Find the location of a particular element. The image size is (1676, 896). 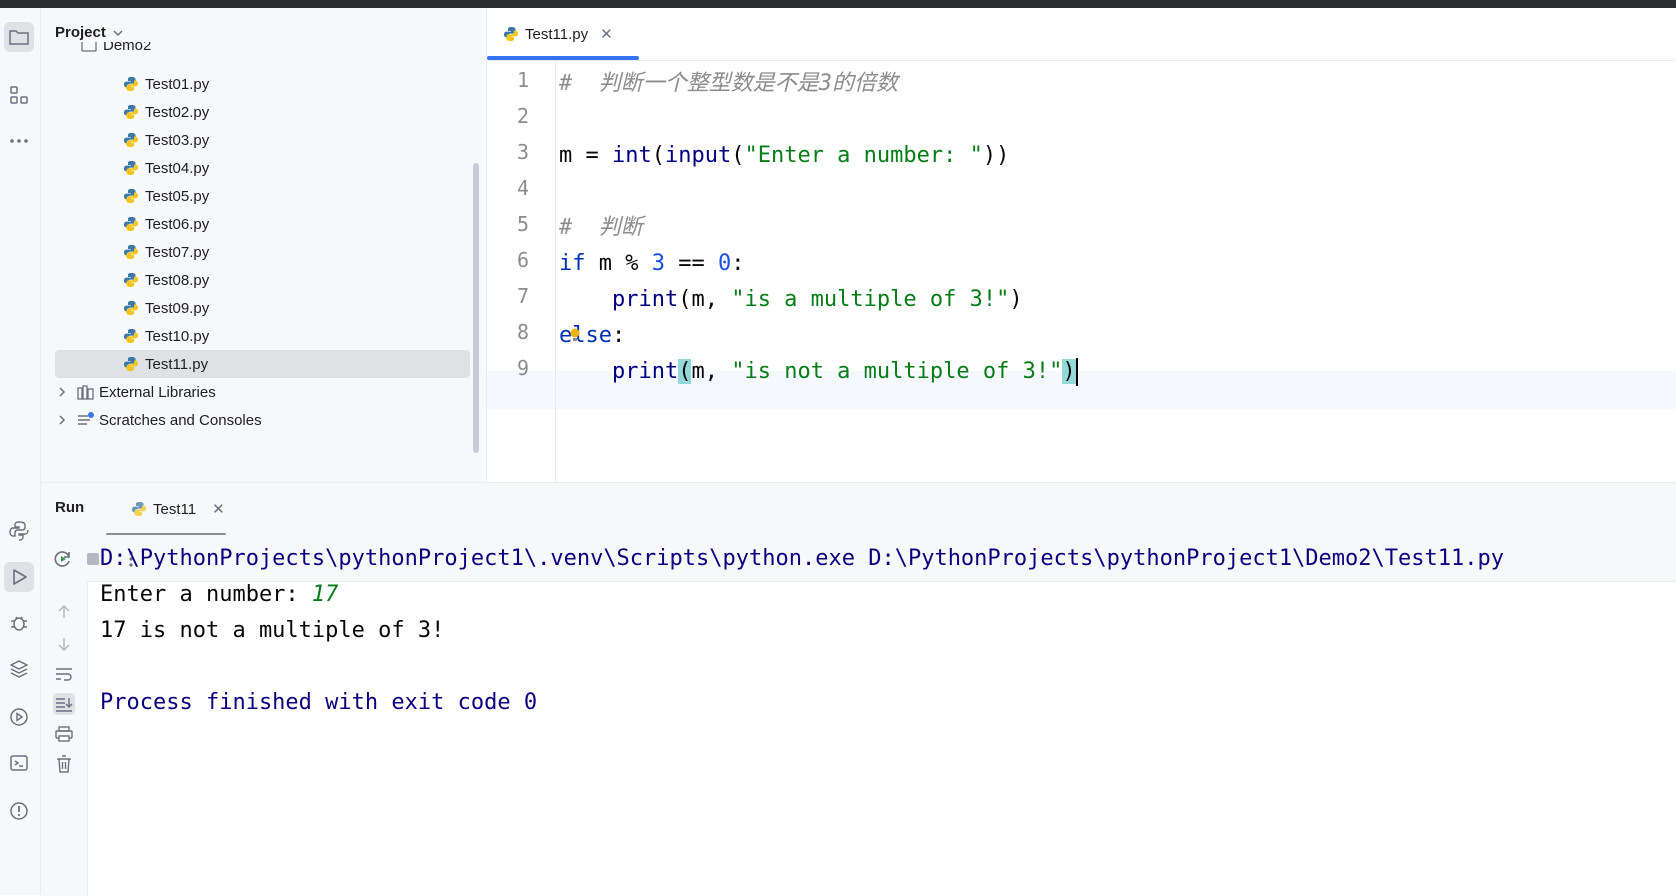

run-tab-label: Test11 is located at coordinates (175, 509).